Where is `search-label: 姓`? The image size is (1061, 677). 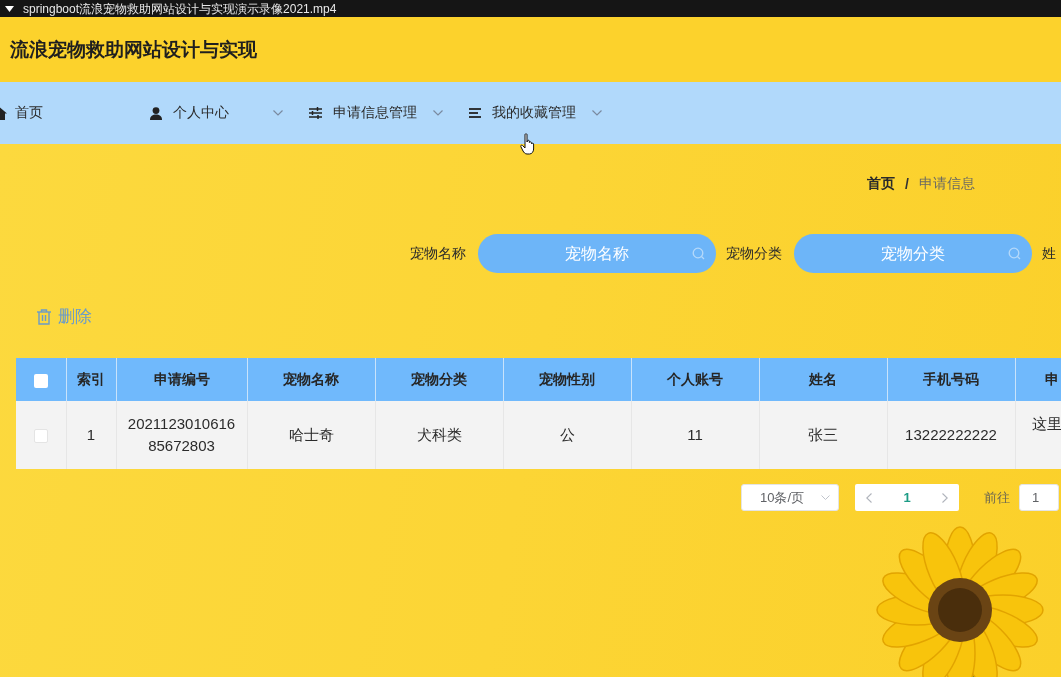 search-label: 姓 is located at coordinates (1049, 253).